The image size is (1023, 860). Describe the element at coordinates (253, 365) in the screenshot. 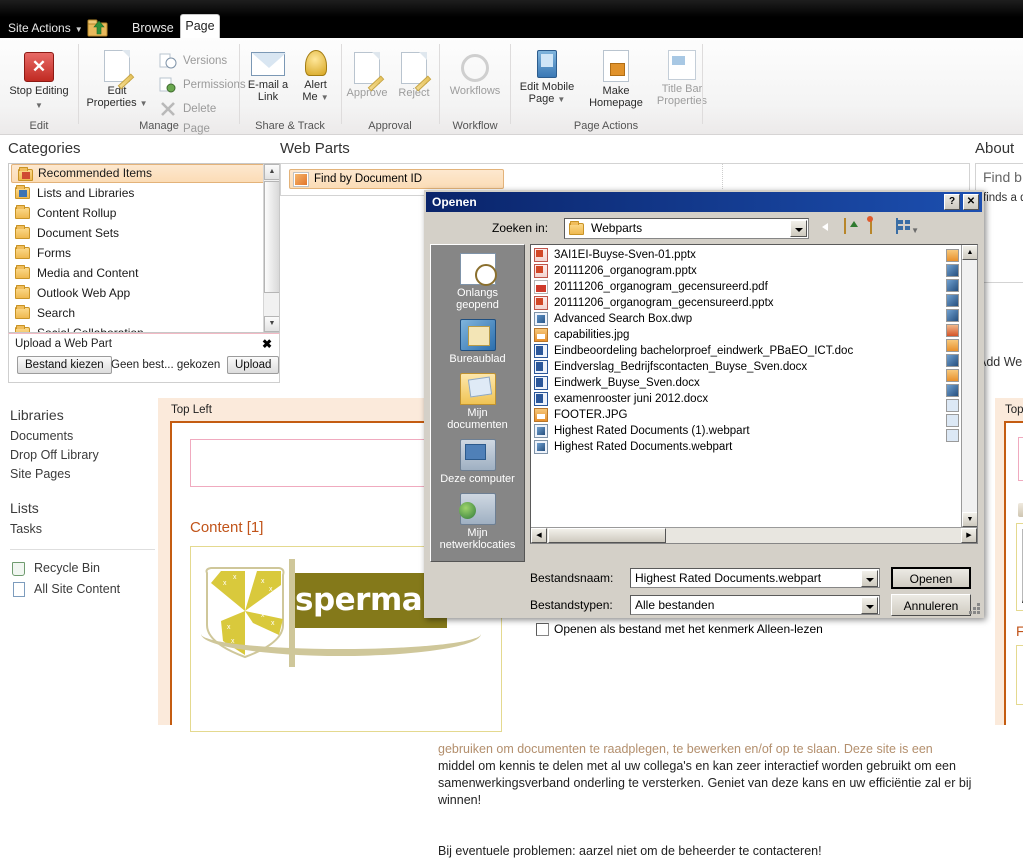

I see `upload-button: Upload` at that location.